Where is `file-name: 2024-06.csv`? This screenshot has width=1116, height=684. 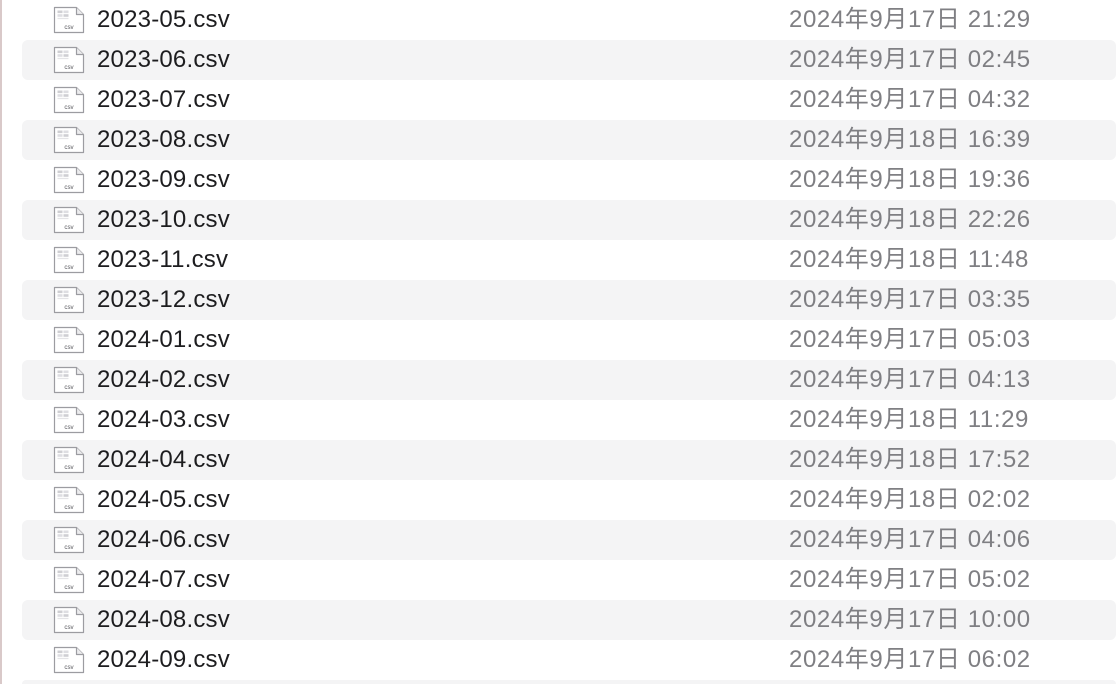
file-name: 2024-06.csv is located at coordinates (163, 539).